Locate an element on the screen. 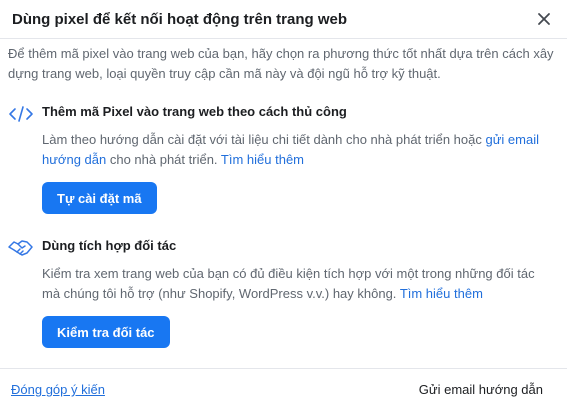 Image resolution: width=567 pixels, height=415 pixels. manual-desc-after: cho nhà phát triển. is located at coordinates (163, 159).